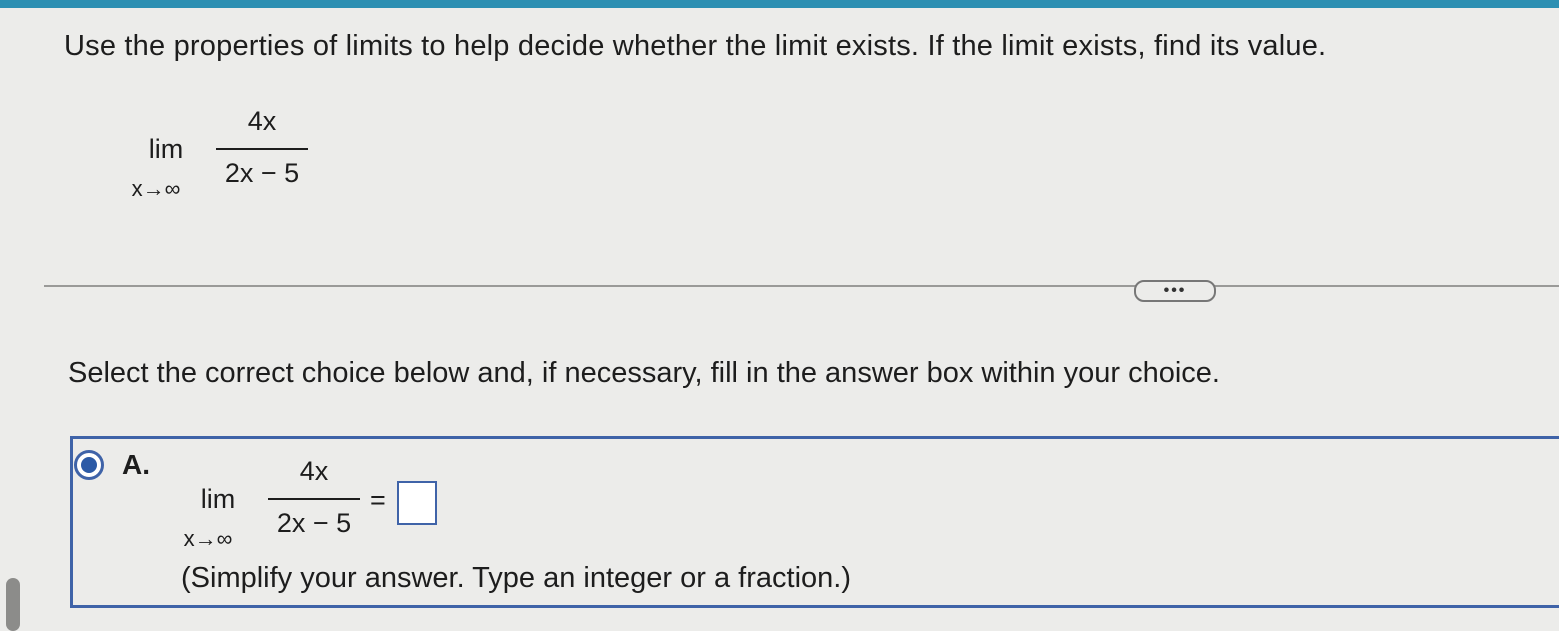  Describe the element at coordinates (801, 286) in the screenshot. I see `section-divider` at that location.